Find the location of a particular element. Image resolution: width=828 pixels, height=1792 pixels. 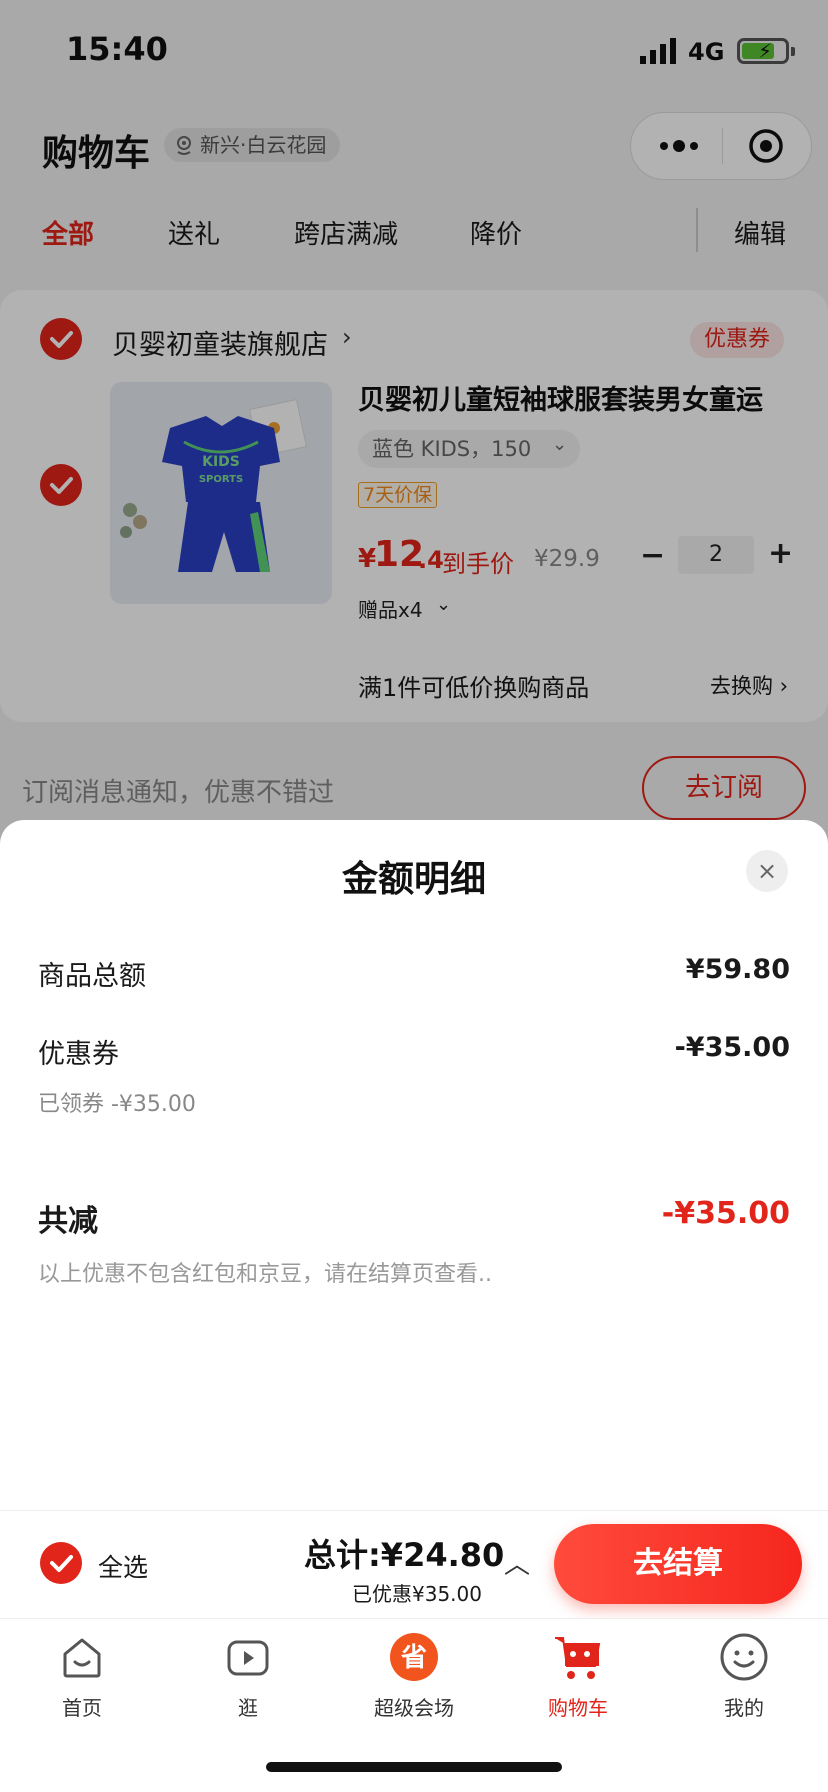

tabbar-home: 首页 is located at coordinates (82, 1675).